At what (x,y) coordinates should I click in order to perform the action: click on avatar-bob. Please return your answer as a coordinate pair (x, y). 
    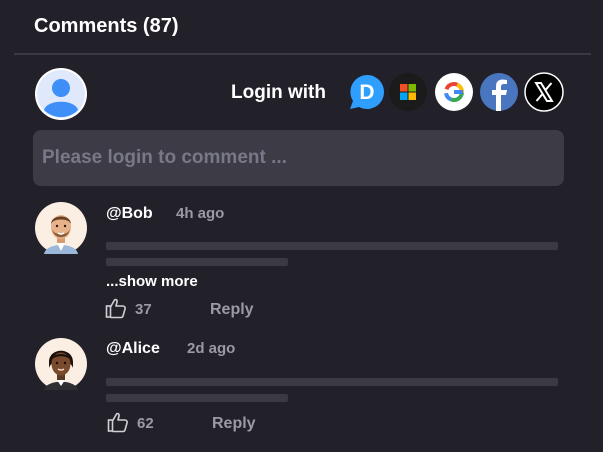
    Looking at the image, I should click on (61, 228).